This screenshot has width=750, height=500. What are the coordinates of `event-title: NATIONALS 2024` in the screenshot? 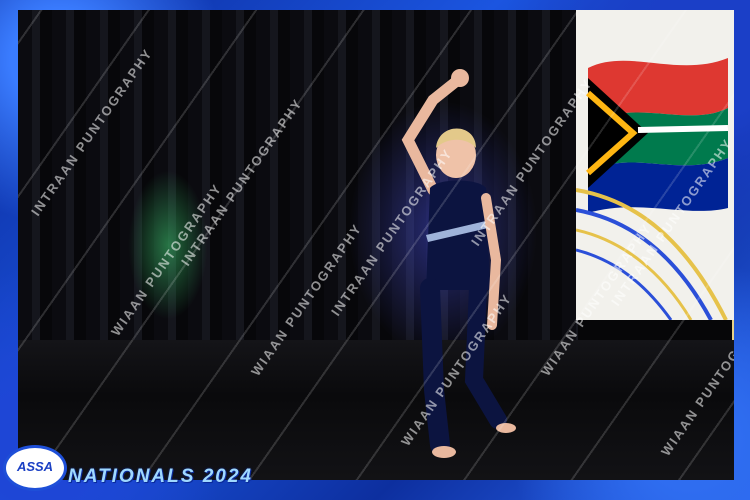 It's located at (160, 476).